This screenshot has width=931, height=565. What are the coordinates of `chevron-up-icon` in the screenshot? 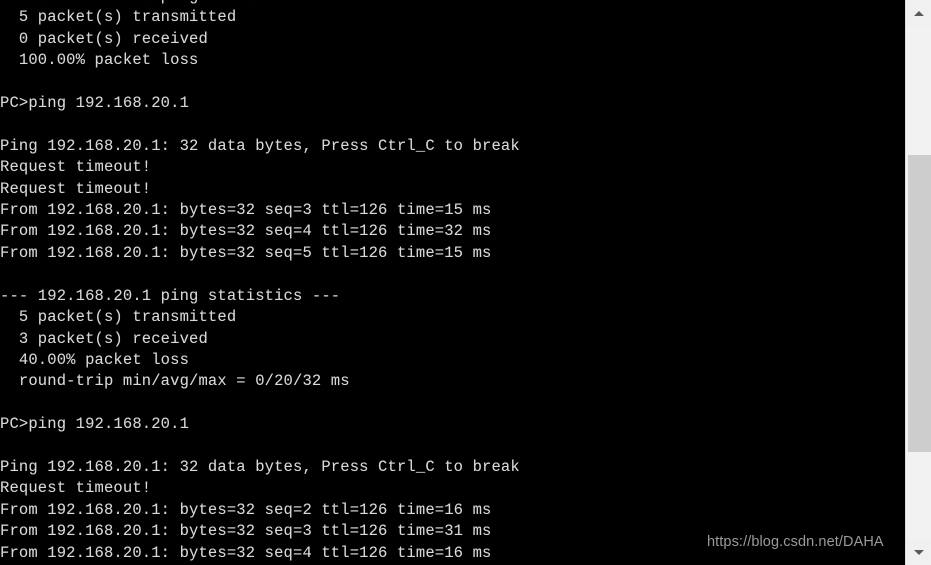 It's located at (918, 13).